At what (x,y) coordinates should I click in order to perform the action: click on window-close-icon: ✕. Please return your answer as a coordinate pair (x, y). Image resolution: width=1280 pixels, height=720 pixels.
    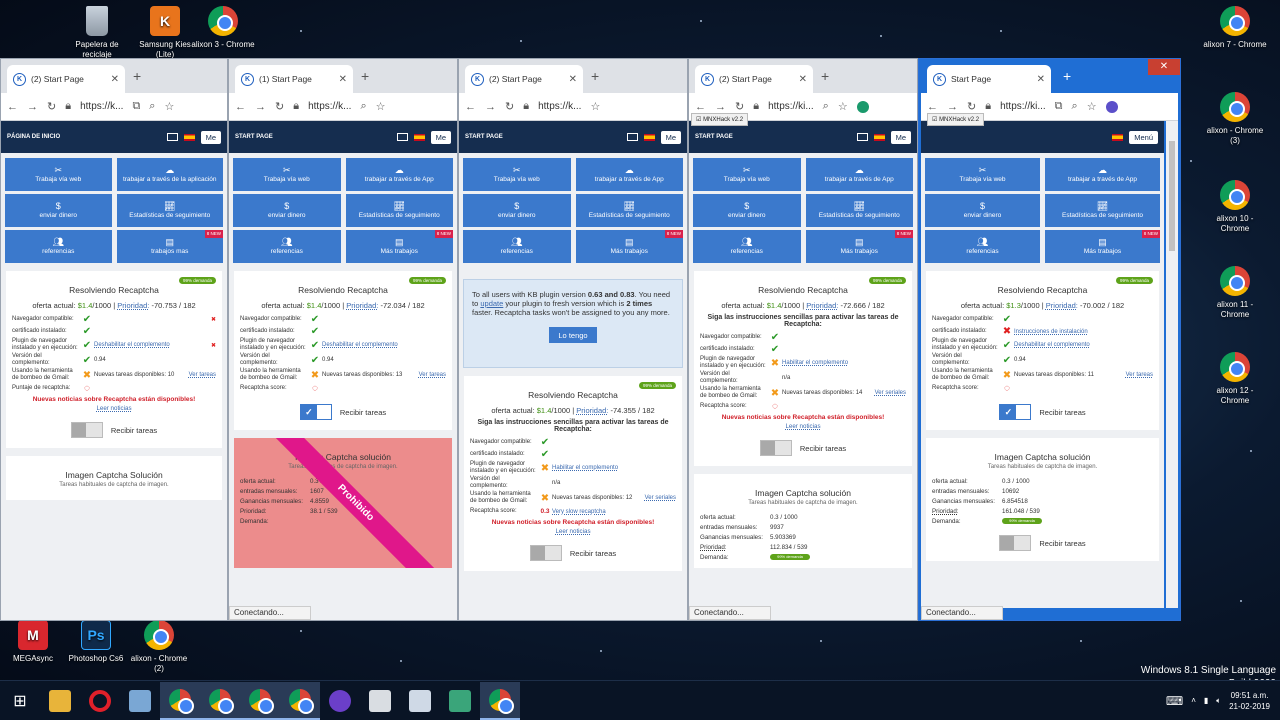
    Looking at the image, I should click on (1164, 67).